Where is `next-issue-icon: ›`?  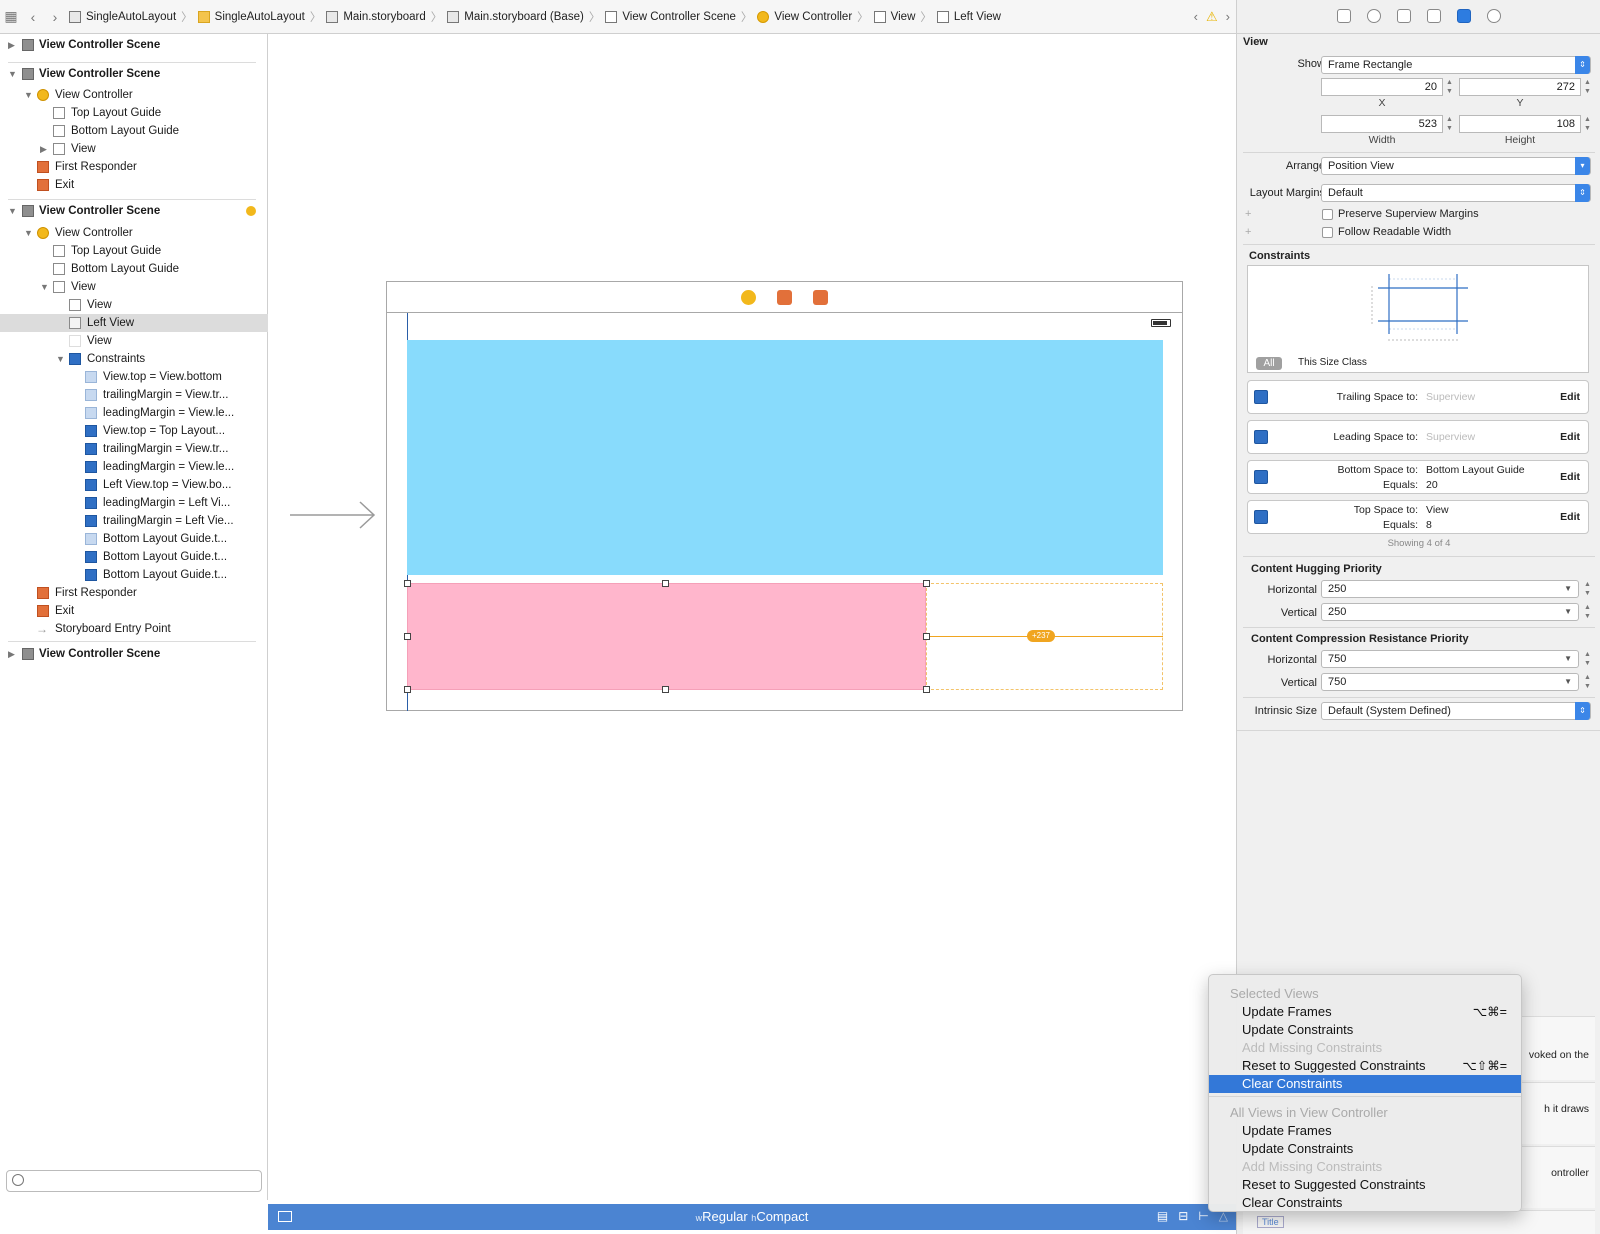 next-issue-icon: › is located at coordinates (1228, 17).